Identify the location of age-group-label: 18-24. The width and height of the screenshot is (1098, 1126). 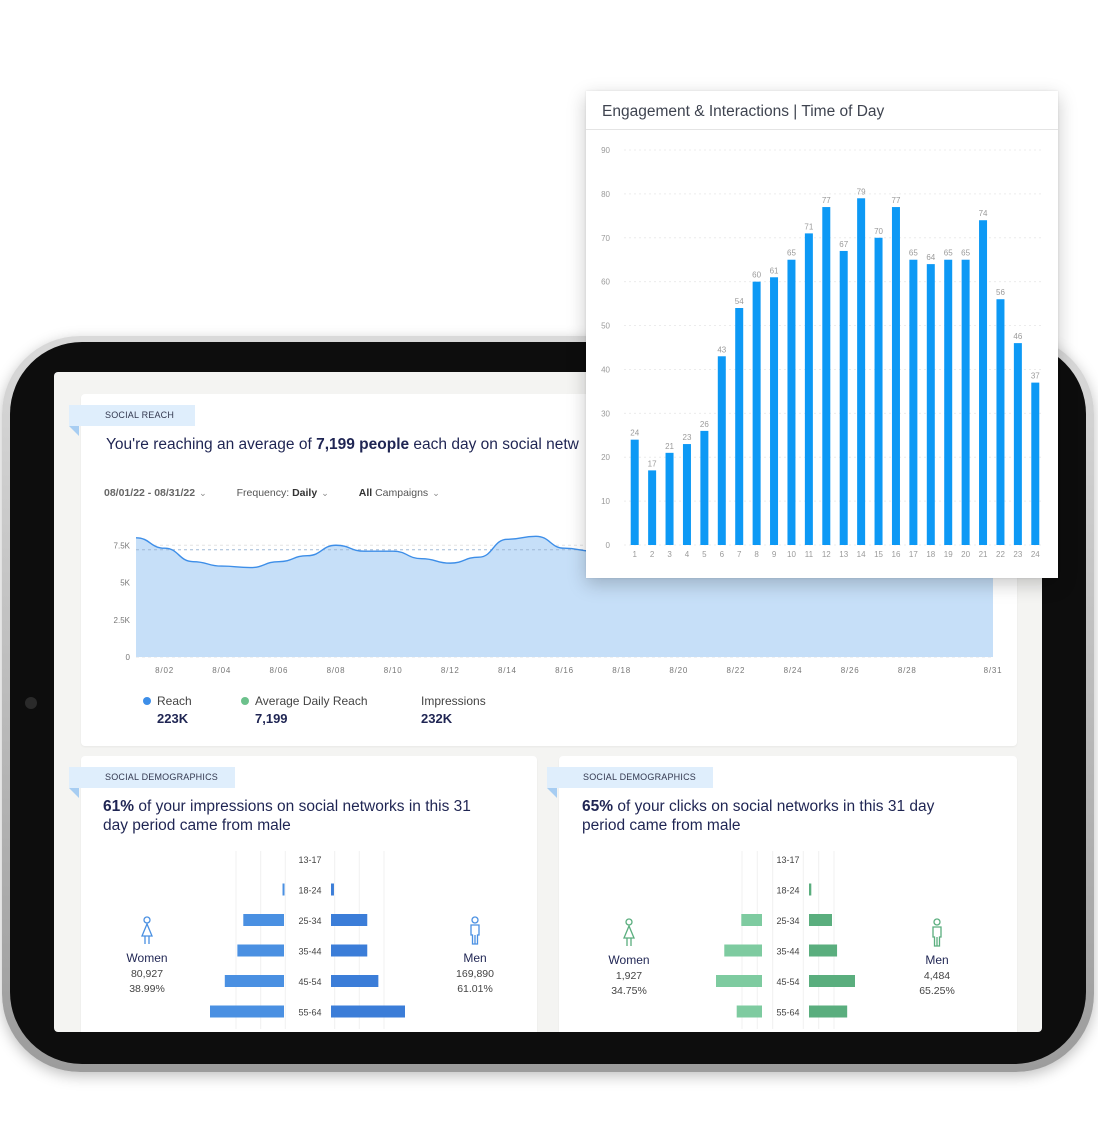
(309, 891).